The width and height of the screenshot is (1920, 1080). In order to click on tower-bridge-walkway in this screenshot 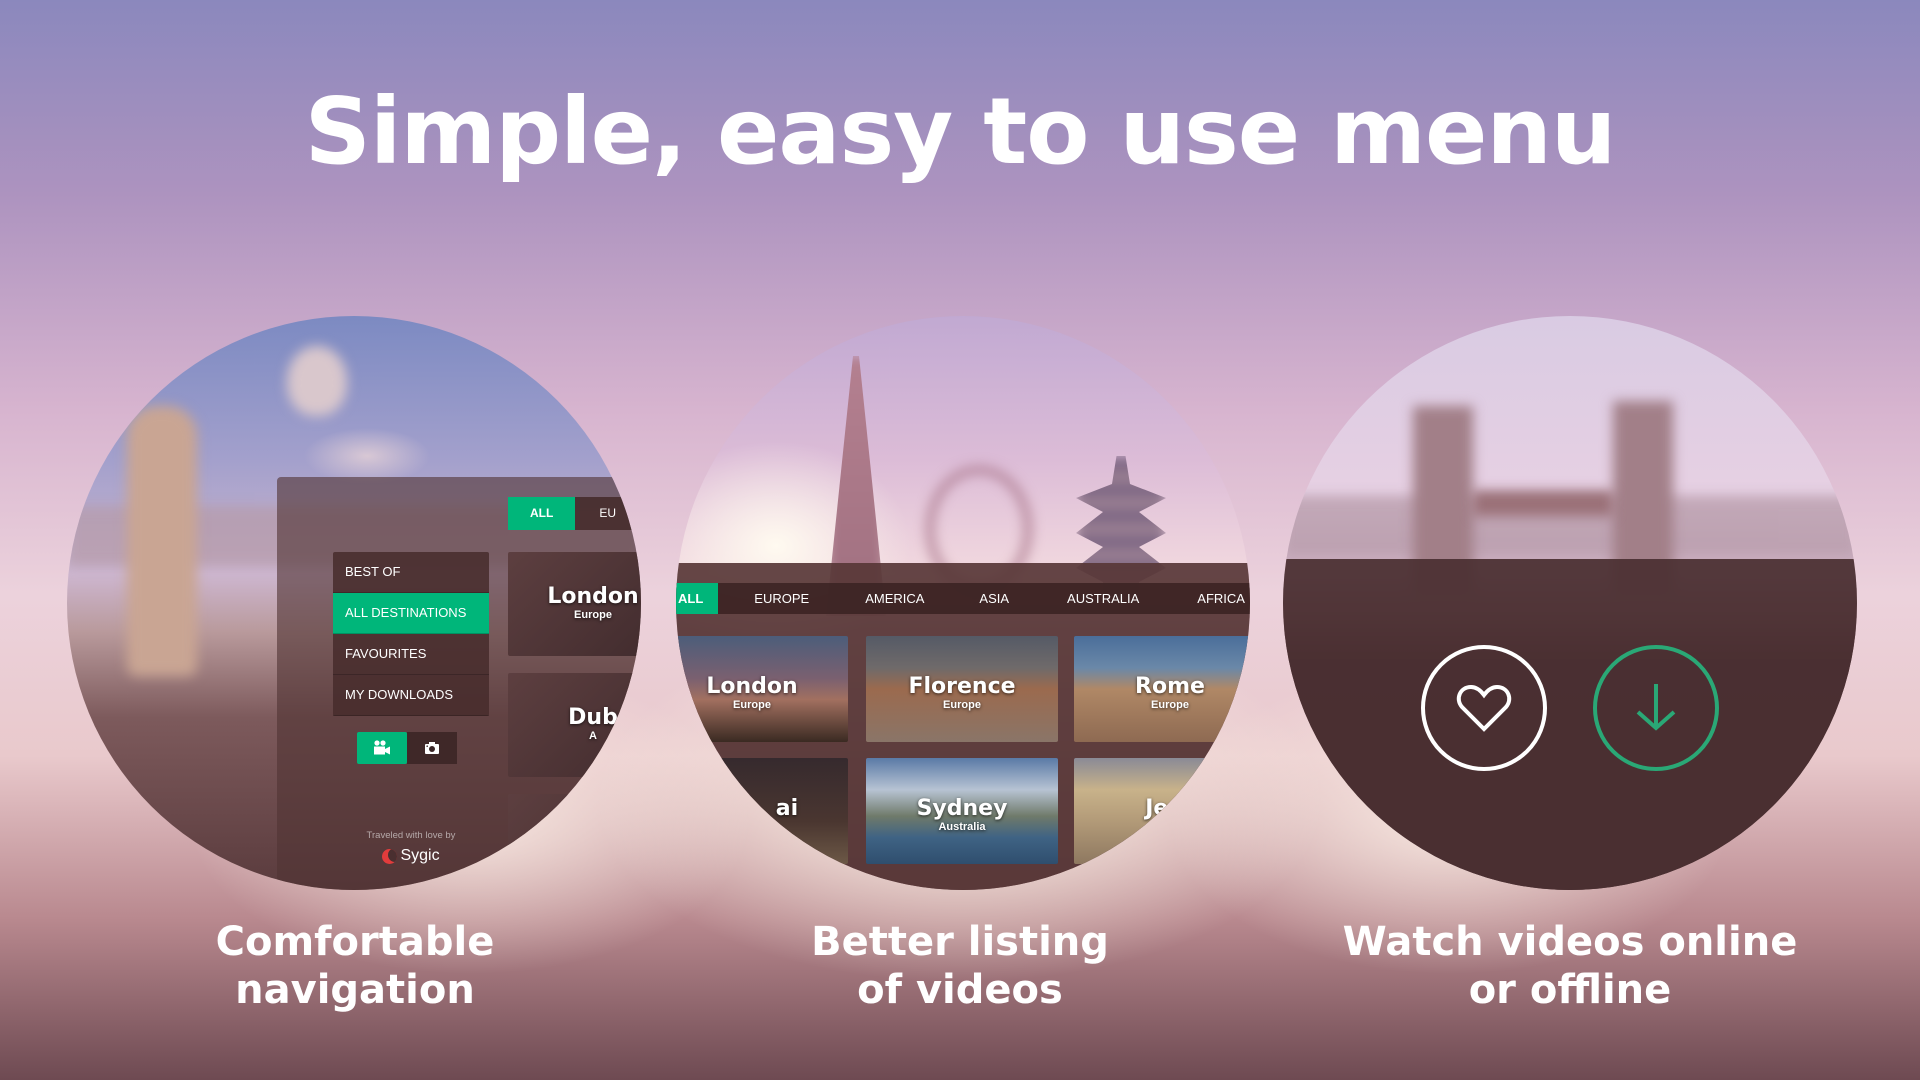, I will do `click(1543, 503)`.